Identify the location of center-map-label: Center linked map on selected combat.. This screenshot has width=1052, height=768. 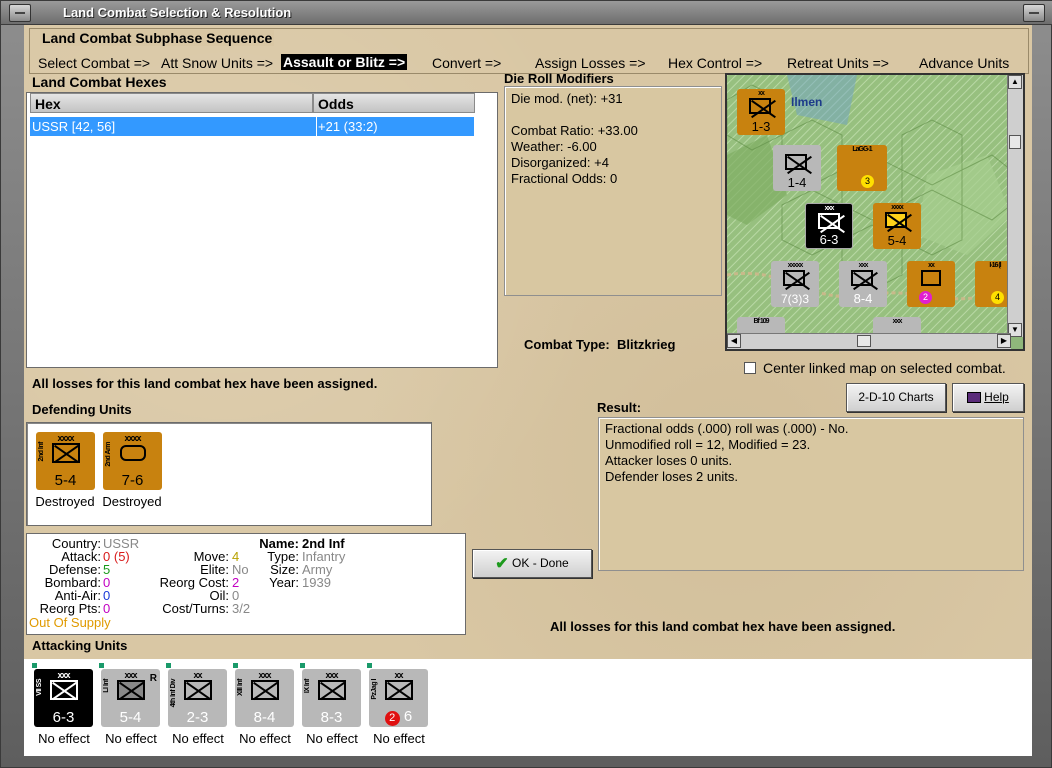
(884, 368).